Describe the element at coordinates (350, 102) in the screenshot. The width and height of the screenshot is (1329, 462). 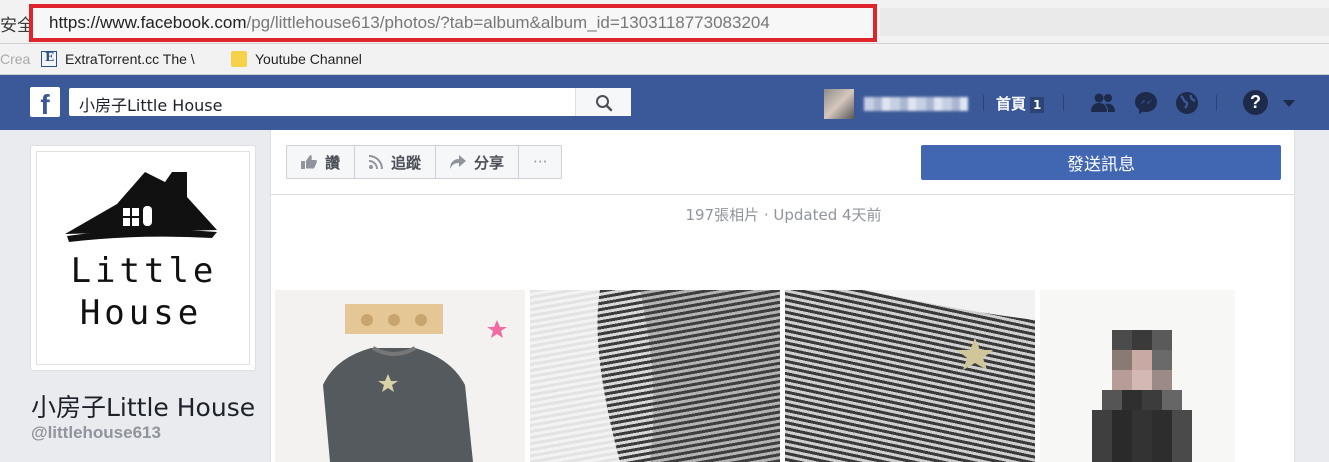
I see `search-box: 小房子Little House` at that location.